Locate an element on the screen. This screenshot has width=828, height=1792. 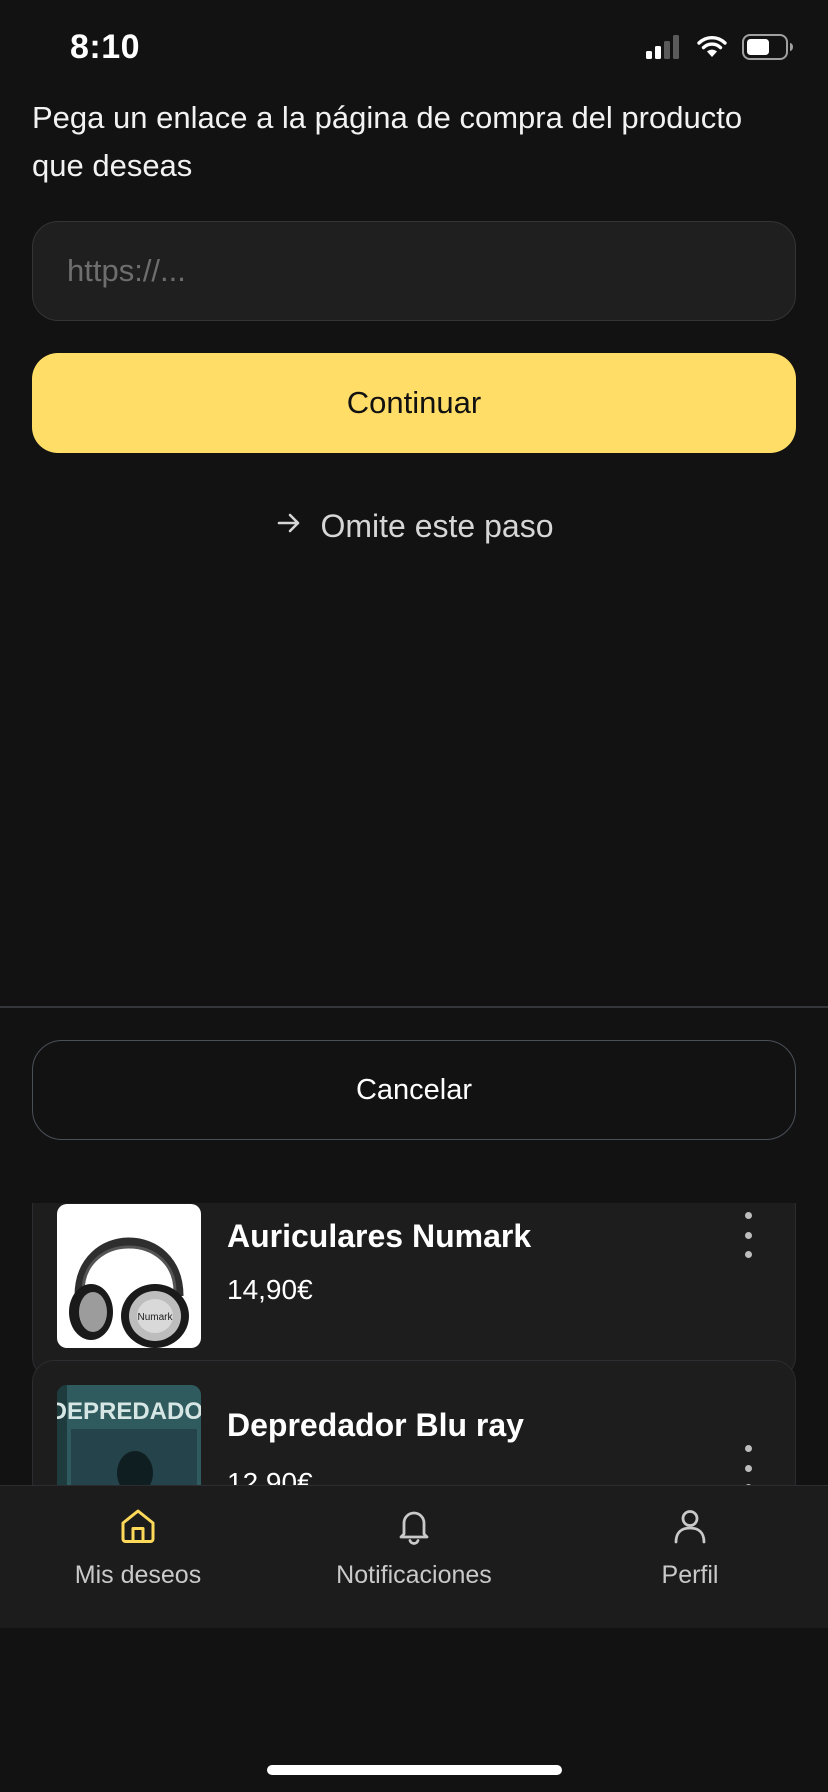
home-indicator is located at coordinates (414, 1770).